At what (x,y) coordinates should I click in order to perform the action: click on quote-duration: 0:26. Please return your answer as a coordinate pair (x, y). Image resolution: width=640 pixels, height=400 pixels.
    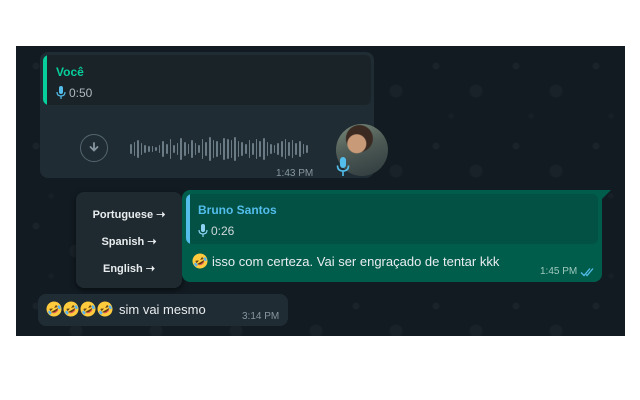
    Looking at the image, I should click on (216, 231).